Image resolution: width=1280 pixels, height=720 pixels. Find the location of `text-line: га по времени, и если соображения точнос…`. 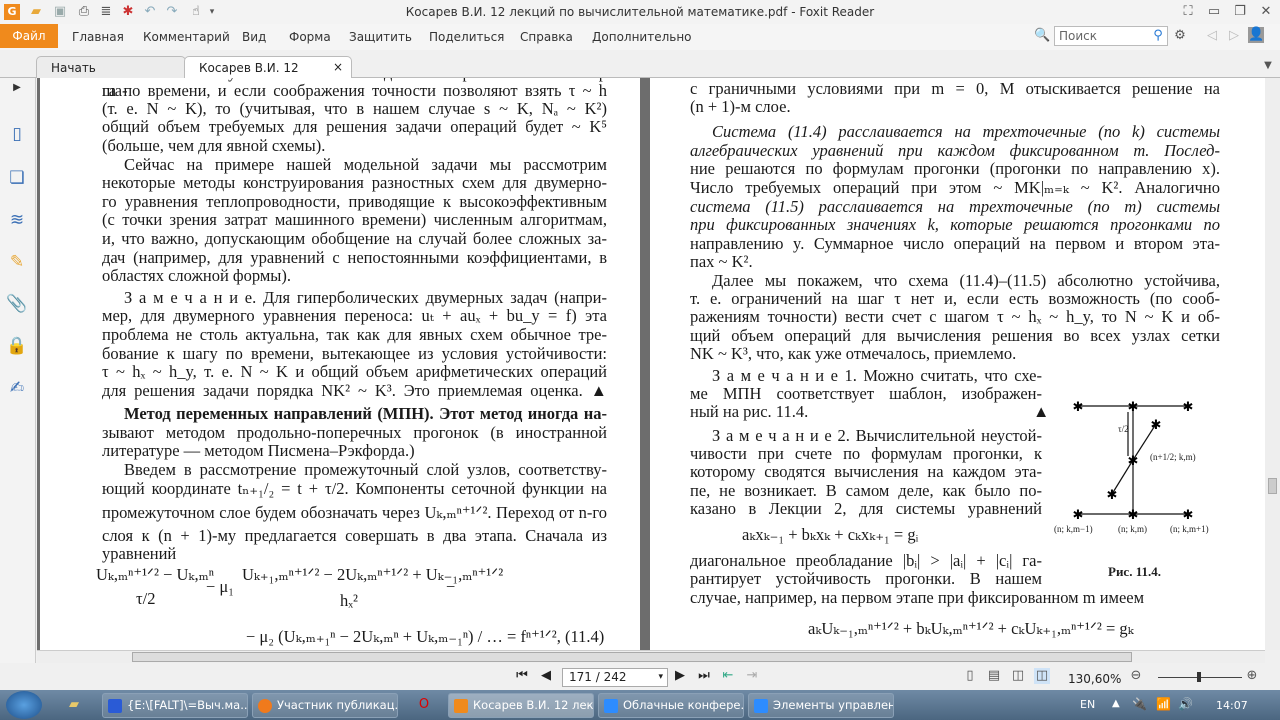

text-line: га по времени, и если соображения точнос… is located at coordinates (354, 90).